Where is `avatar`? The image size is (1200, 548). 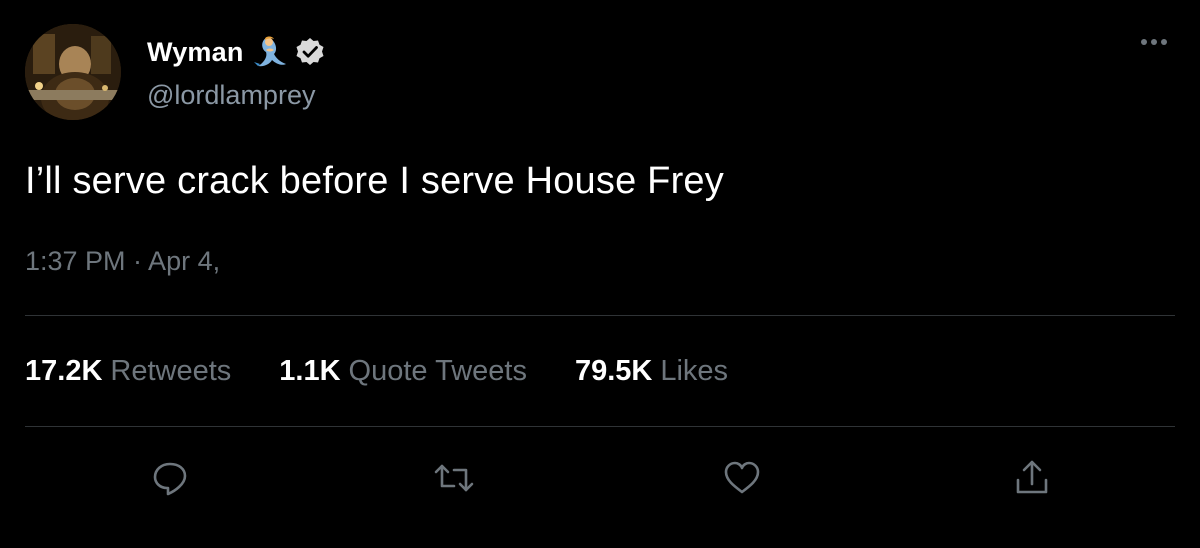
avatar is located at coordinates (73, 72).